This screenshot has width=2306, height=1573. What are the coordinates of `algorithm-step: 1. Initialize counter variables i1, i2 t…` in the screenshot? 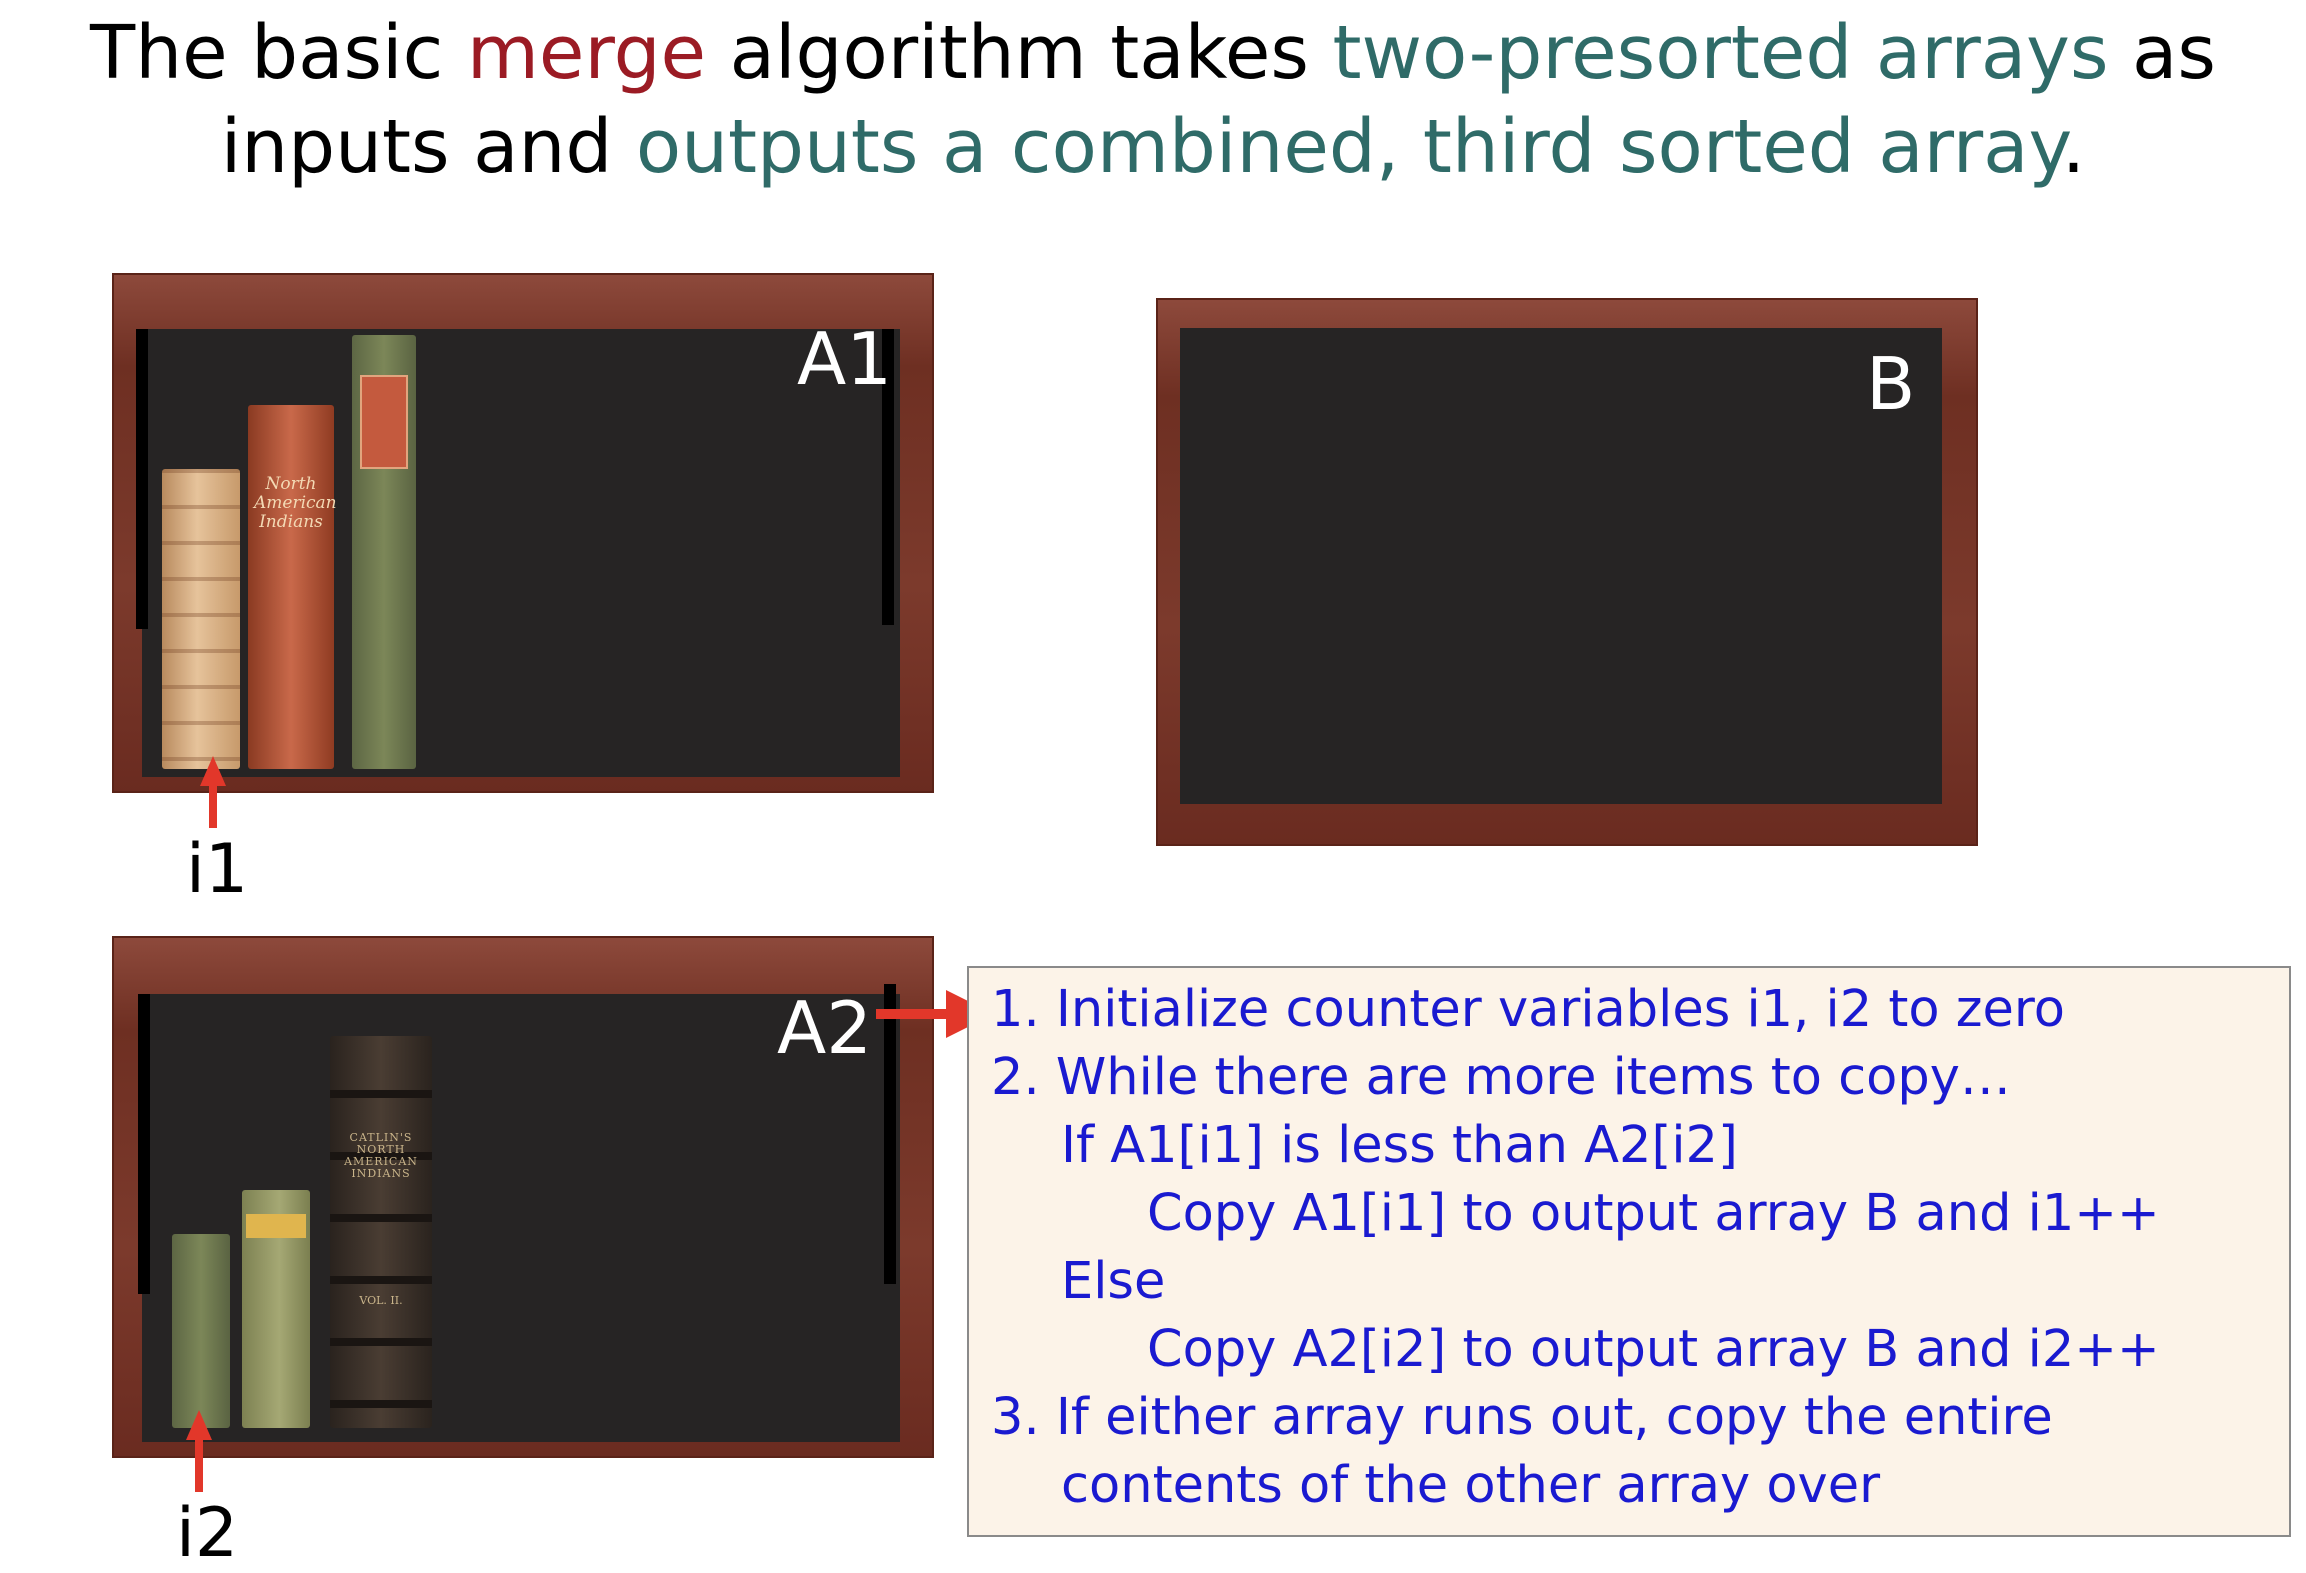 It's located at (1528, 1009).